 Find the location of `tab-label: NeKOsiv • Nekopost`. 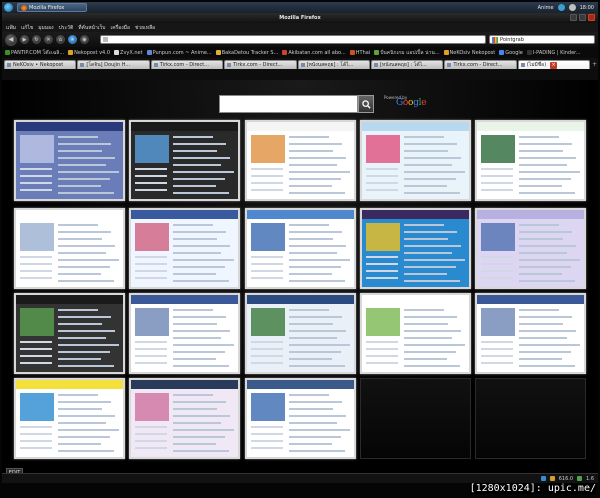

tab-label: NeKOsiv • Nekopost is located at coordinates (38, 65).